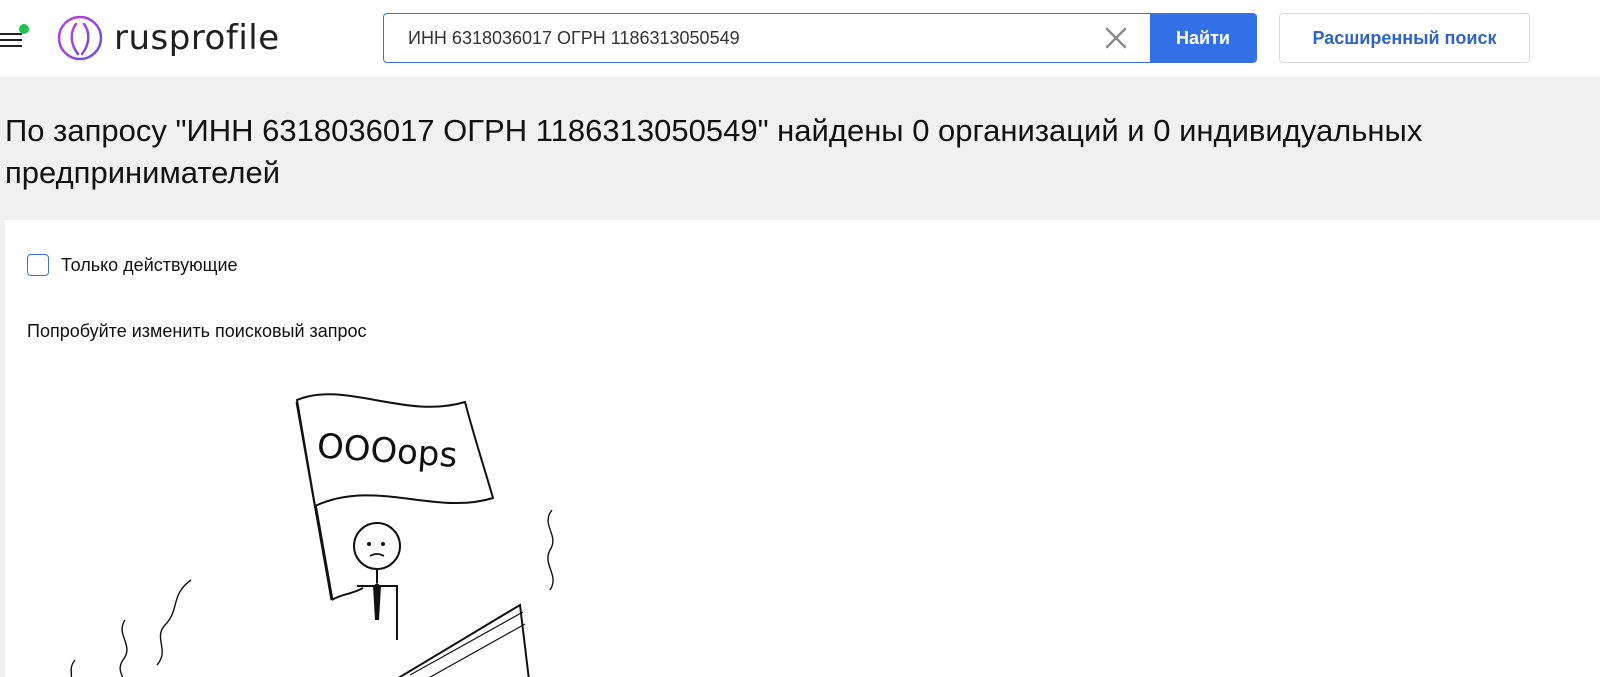 Image resolution: width=1600 pixels, height=677 pixels. I want to click on close-icon, so click(1116, 38).